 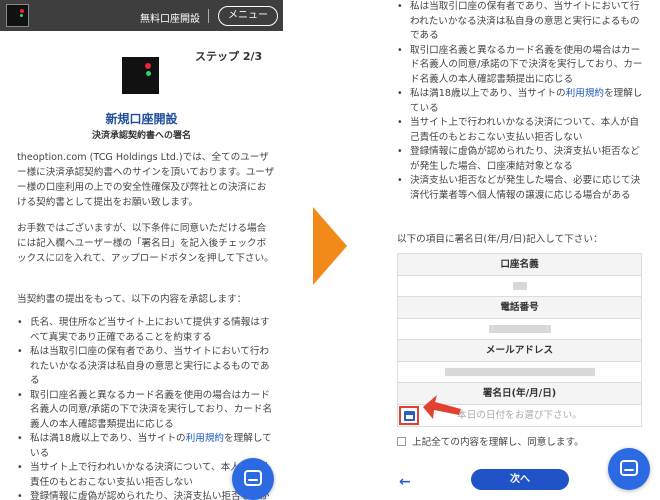 What do you see at coordinates (519, 415) in the screenshot?
I see `date-placeholder: 本日の日付をお選び下さい。` at bounding box center [519, 415].